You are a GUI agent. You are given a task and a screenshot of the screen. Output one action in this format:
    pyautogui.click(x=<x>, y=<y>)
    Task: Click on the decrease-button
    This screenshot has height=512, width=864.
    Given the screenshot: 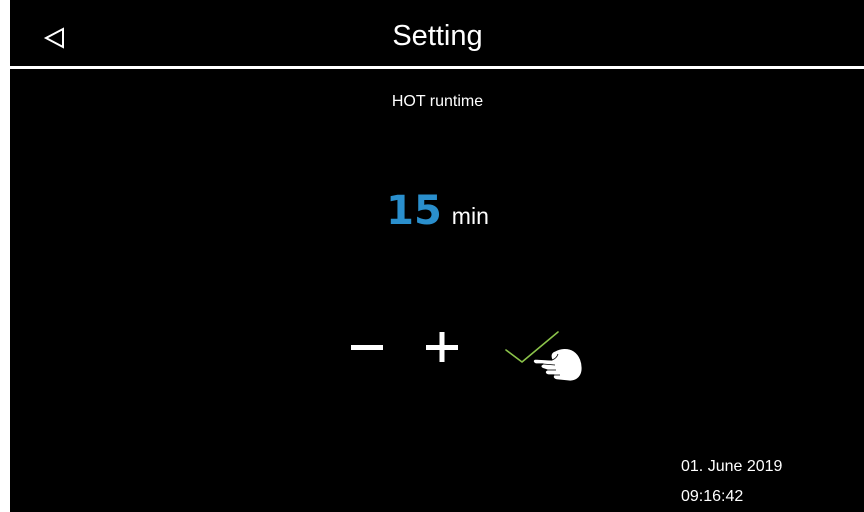 What is the action you would take?
    pyautogui.click(x=367, y=347)
    